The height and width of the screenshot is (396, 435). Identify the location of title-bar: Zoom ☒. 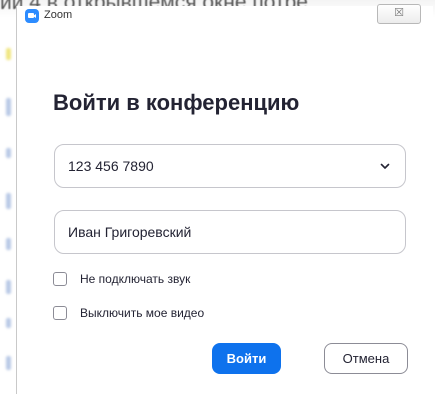
(225, 16).